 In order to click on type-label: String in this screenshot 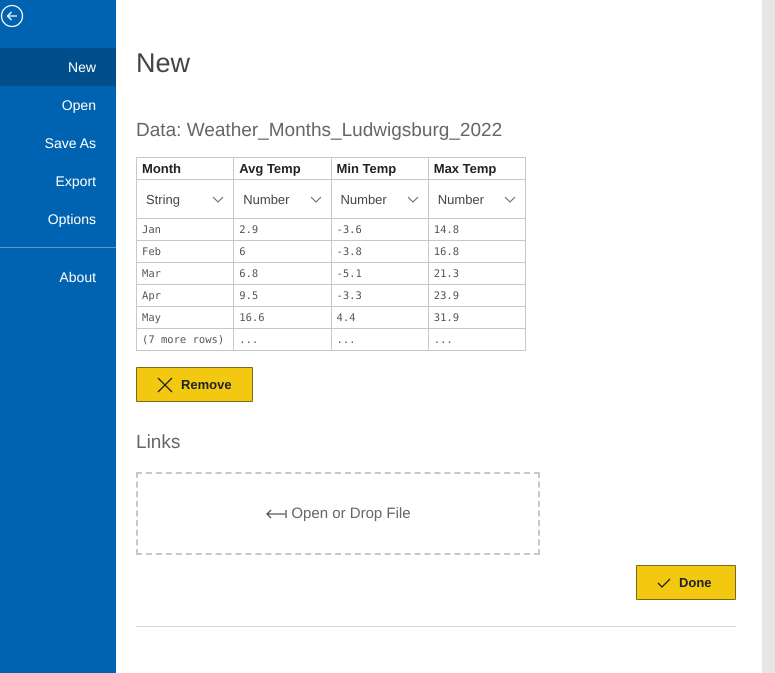, I will do `click(163, 199)`.